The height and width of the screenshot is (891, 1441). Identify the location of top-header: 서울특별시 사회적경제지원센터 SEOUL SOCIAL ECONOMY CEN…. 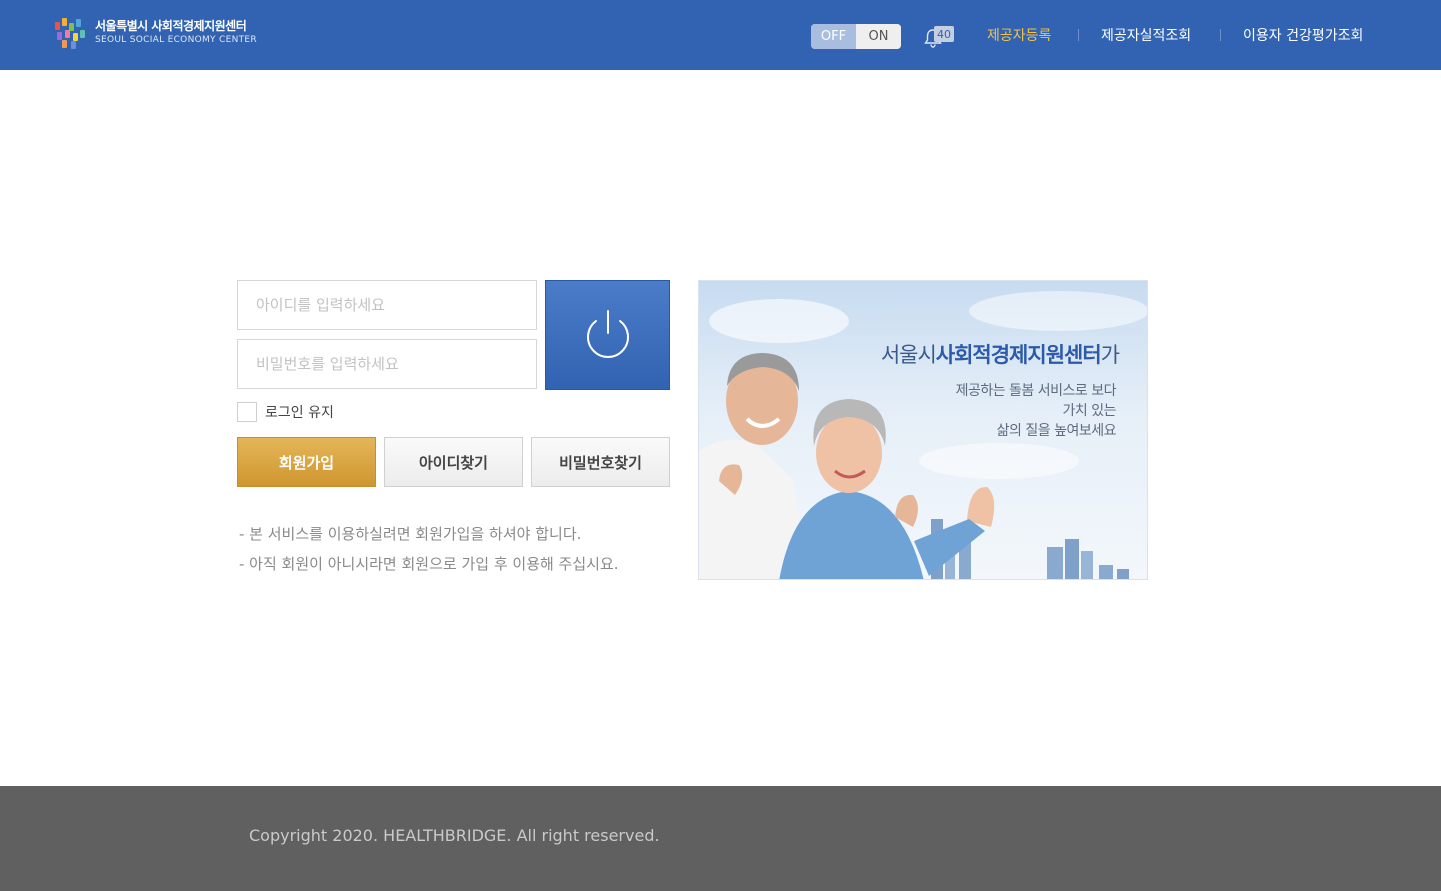
(720, 35).